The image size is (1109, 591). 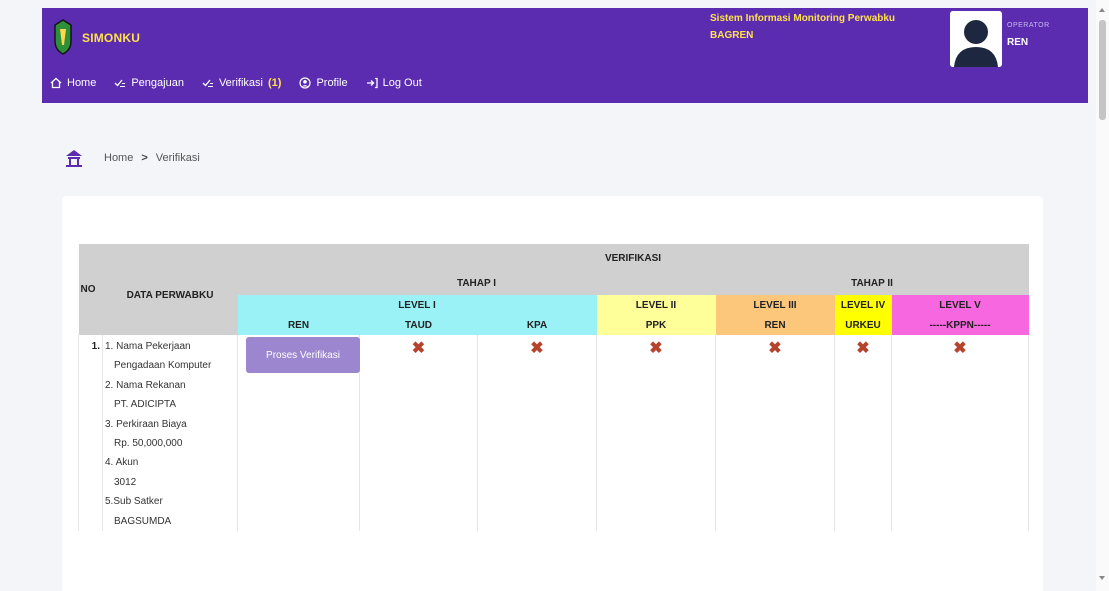 I want to click on status-ren-icon: ✖, so click(x=775, y=433).